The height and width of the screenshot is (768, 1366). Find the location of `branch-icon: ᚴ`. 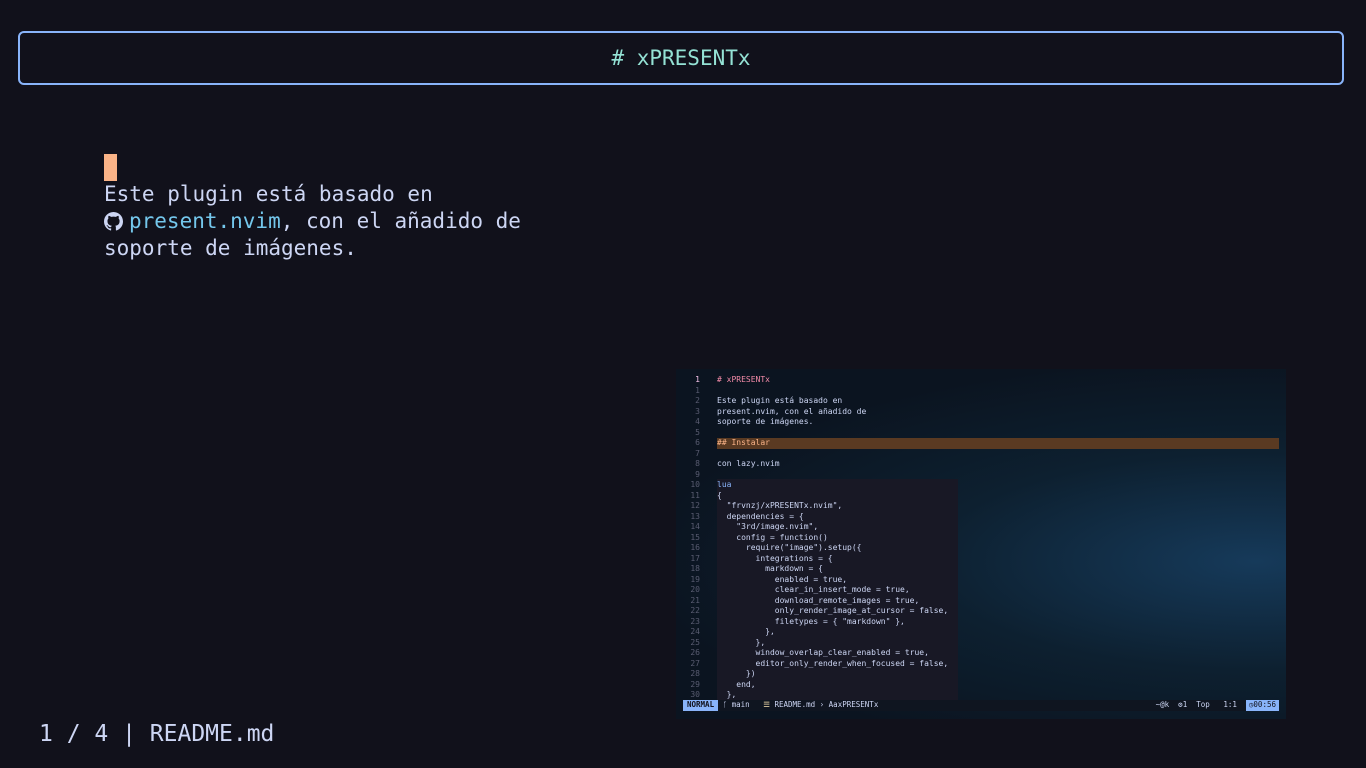

branch-icon: ᚴ is located at coordinates (725, 705).